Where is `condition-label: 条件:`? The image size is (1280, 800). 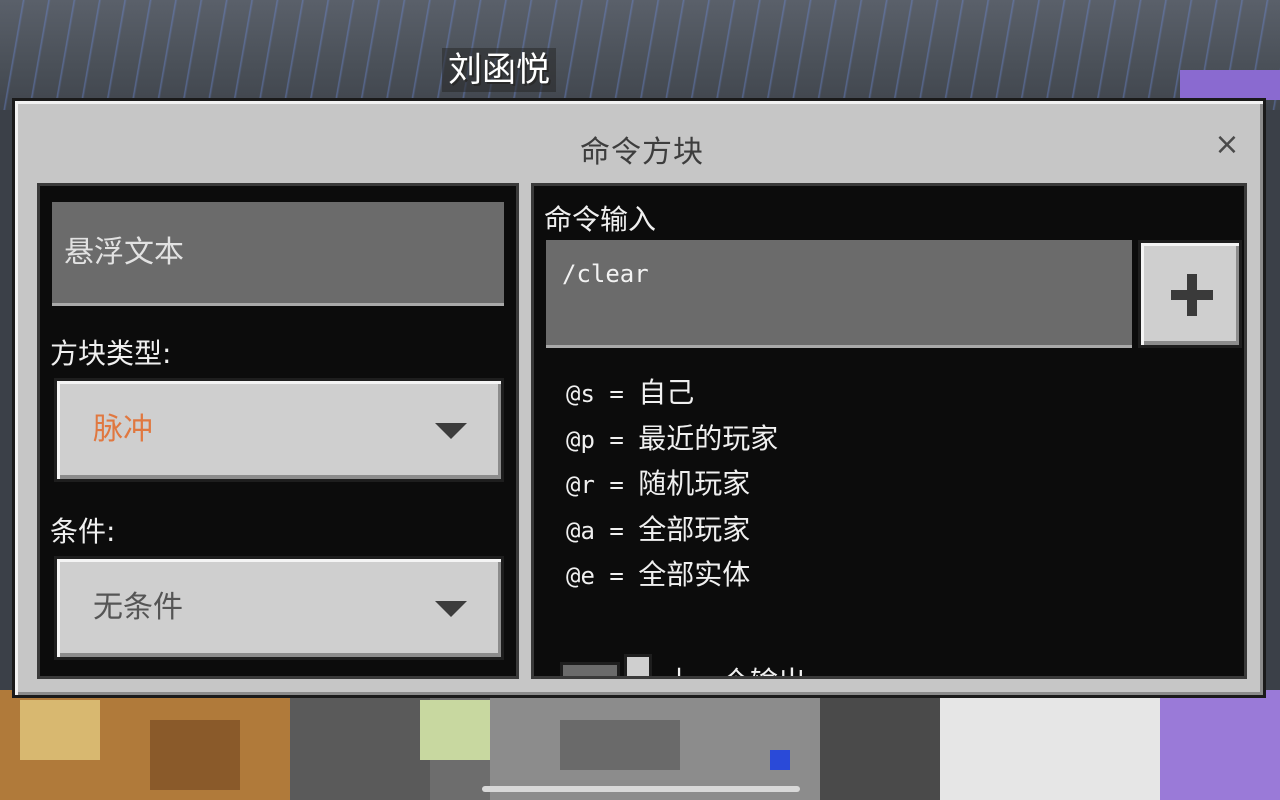
condition-label: 条件: is located at coordinates (83, 531).